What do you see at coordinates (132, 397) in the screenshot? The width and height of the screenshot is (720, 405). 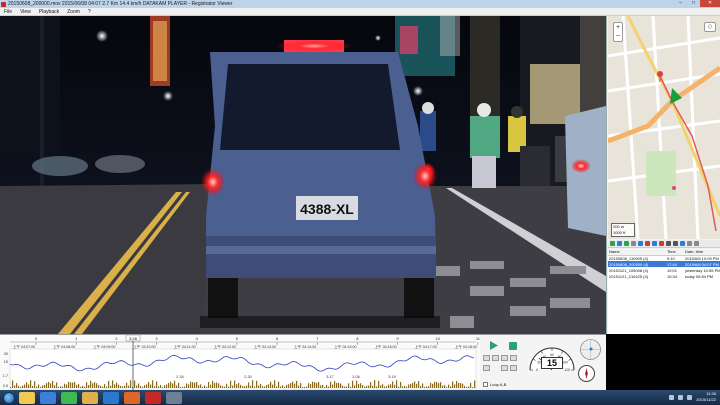 I see `download-icon` at bounding box center [132, 397].